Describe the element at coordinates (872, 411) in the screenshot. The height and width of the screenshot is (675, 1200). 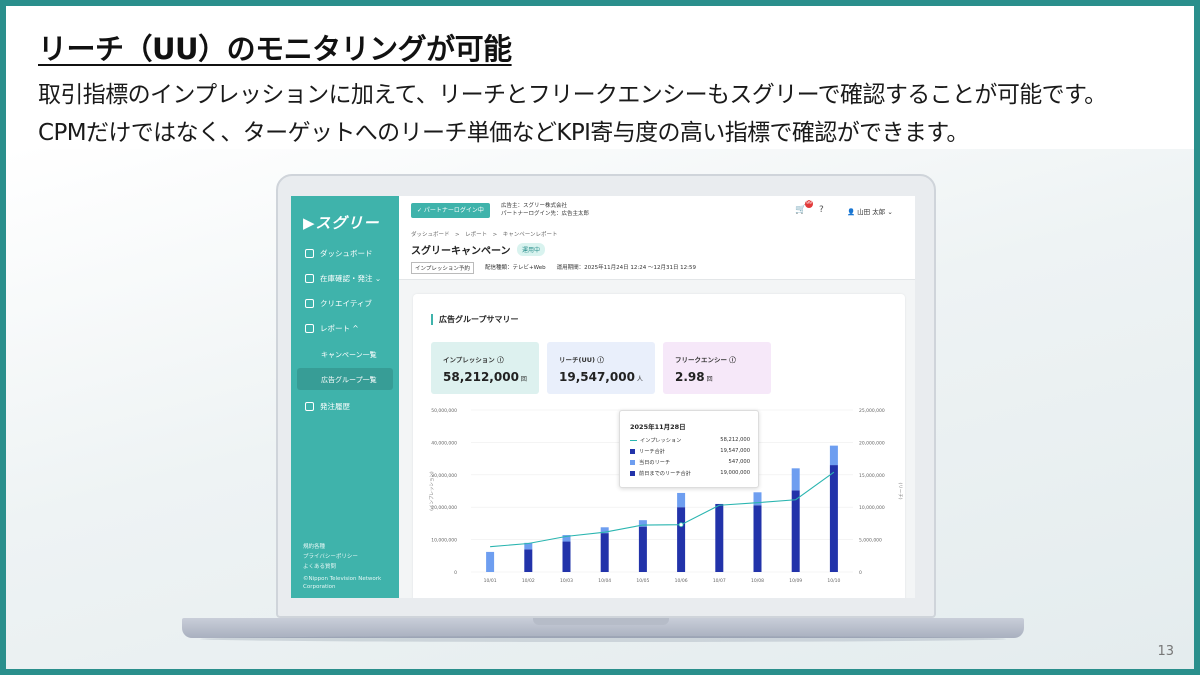
I see `y-right-tick-label: 25,000,000` at that location.